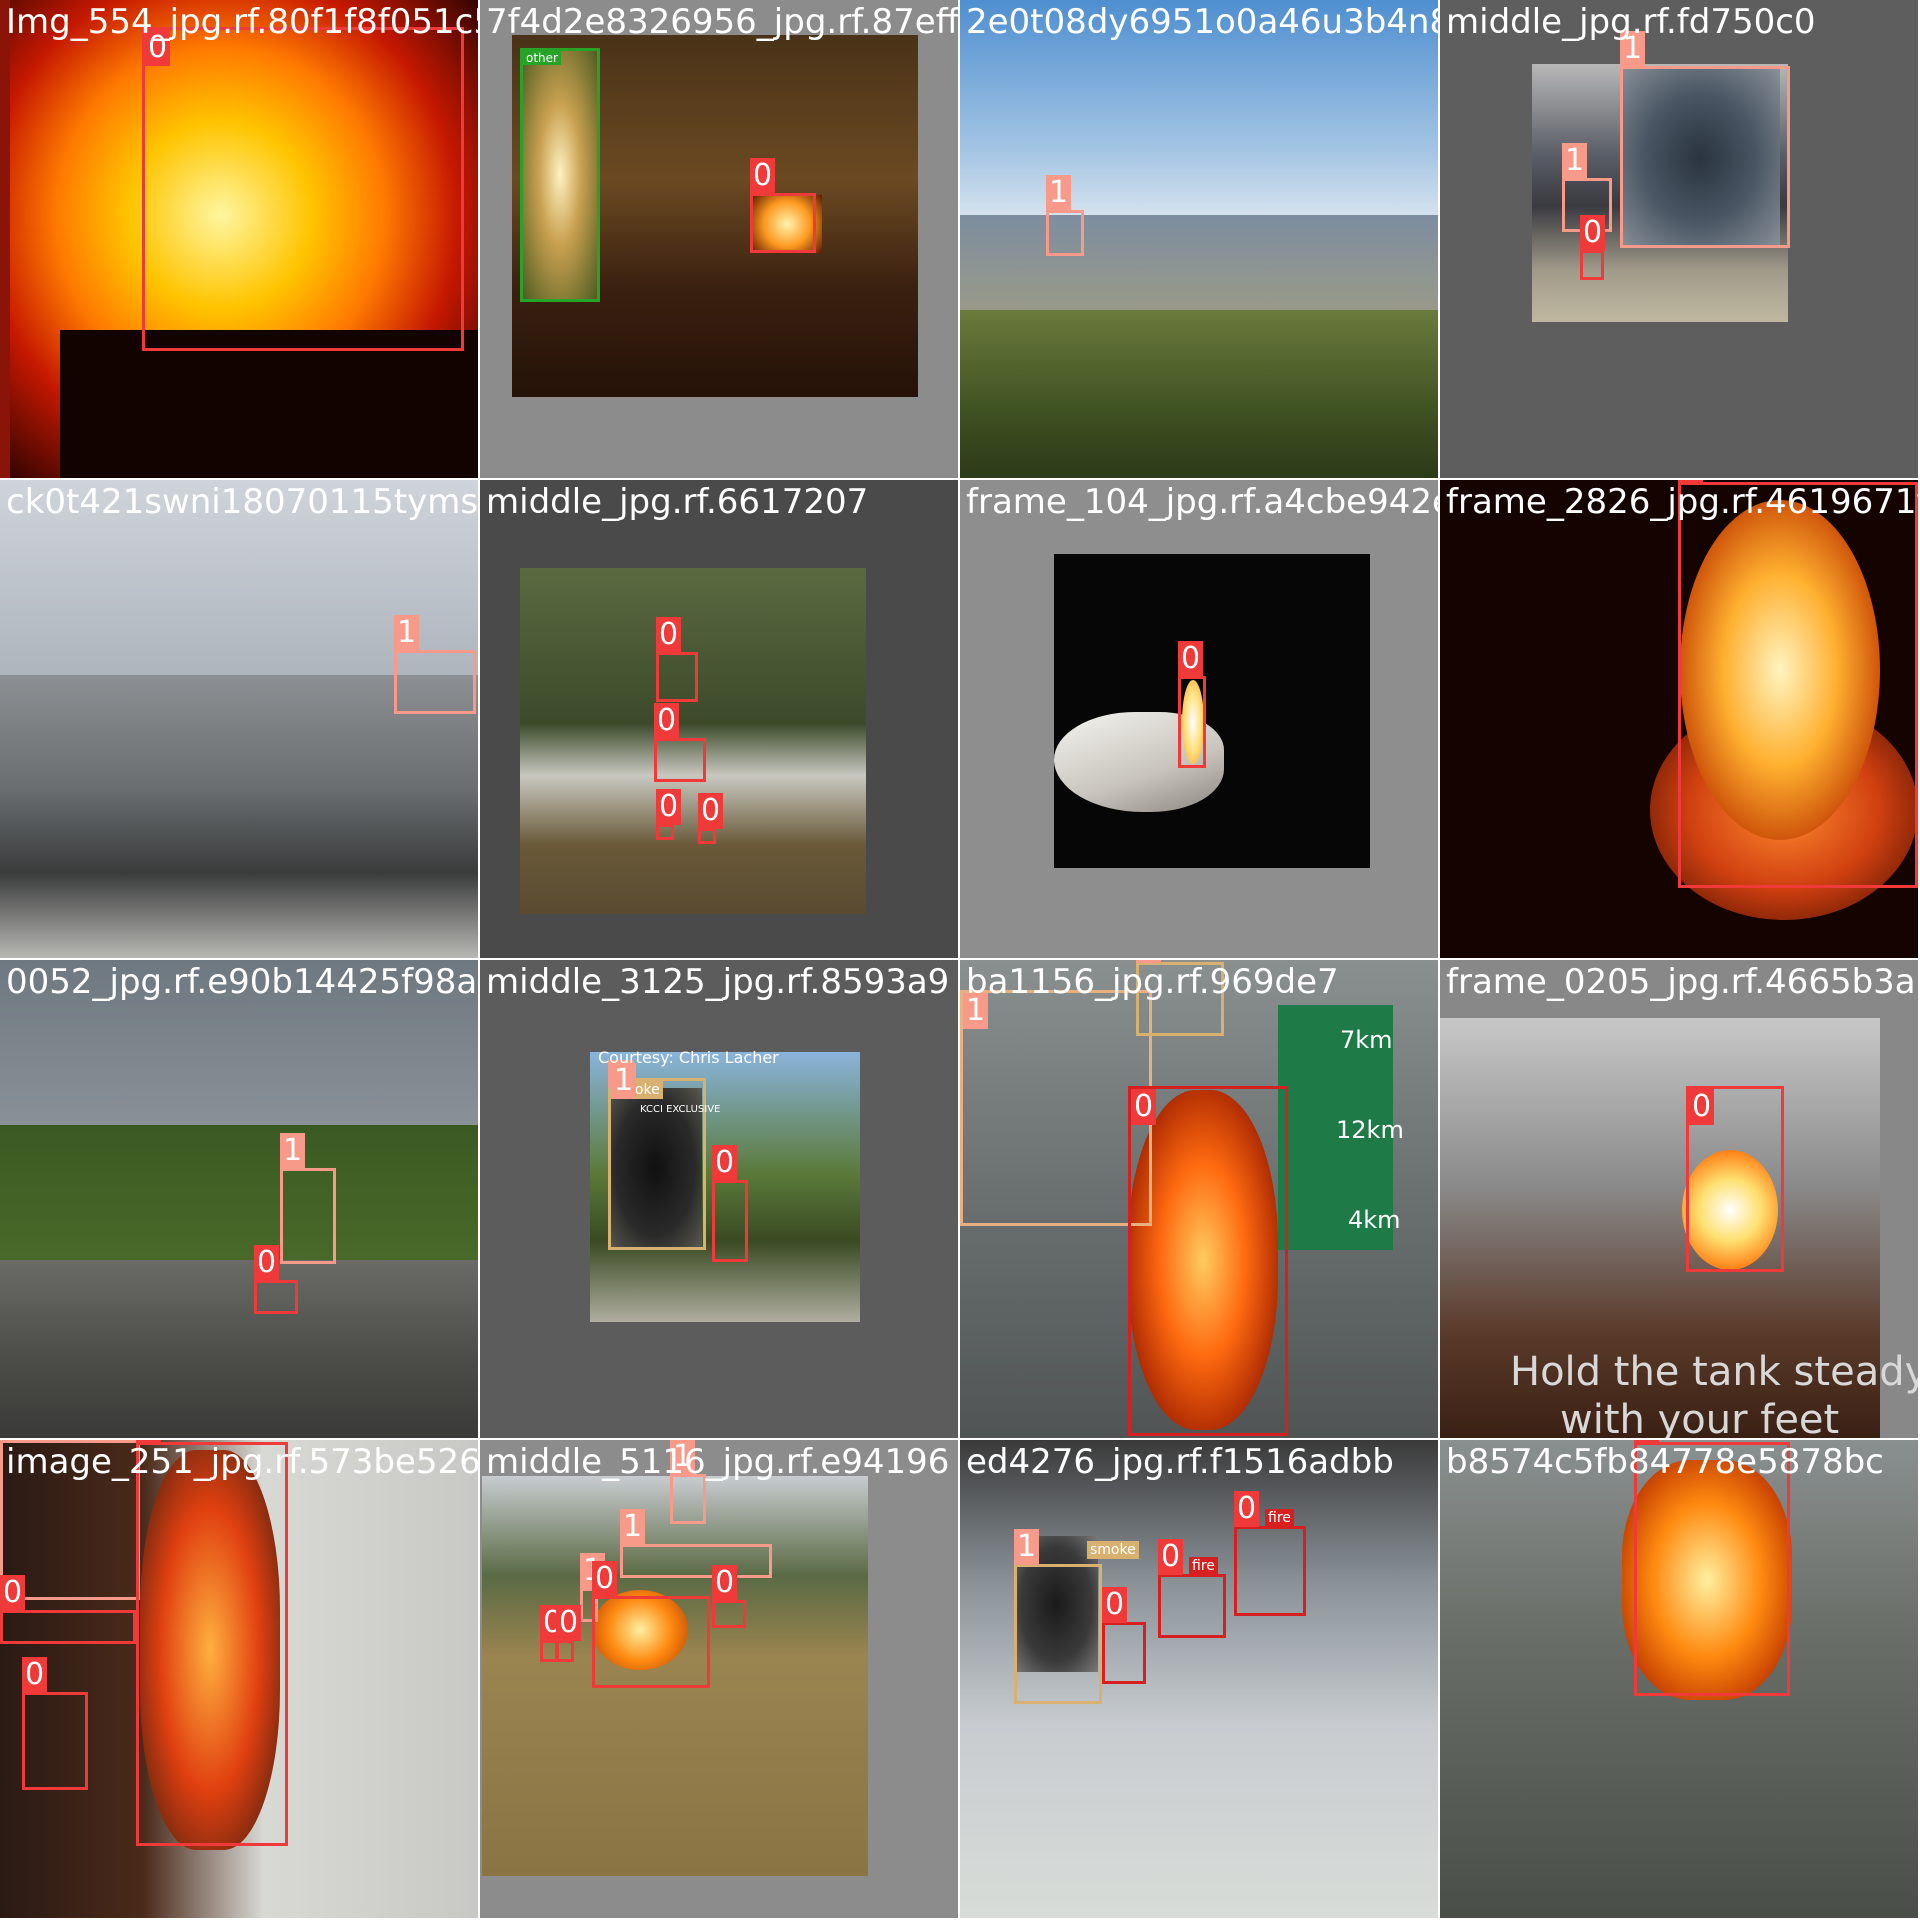 The image size is (1920, 1920). I want to click on image-filename: frame_0205_jpg.rf.4665b3a7, so click(1682, 982).